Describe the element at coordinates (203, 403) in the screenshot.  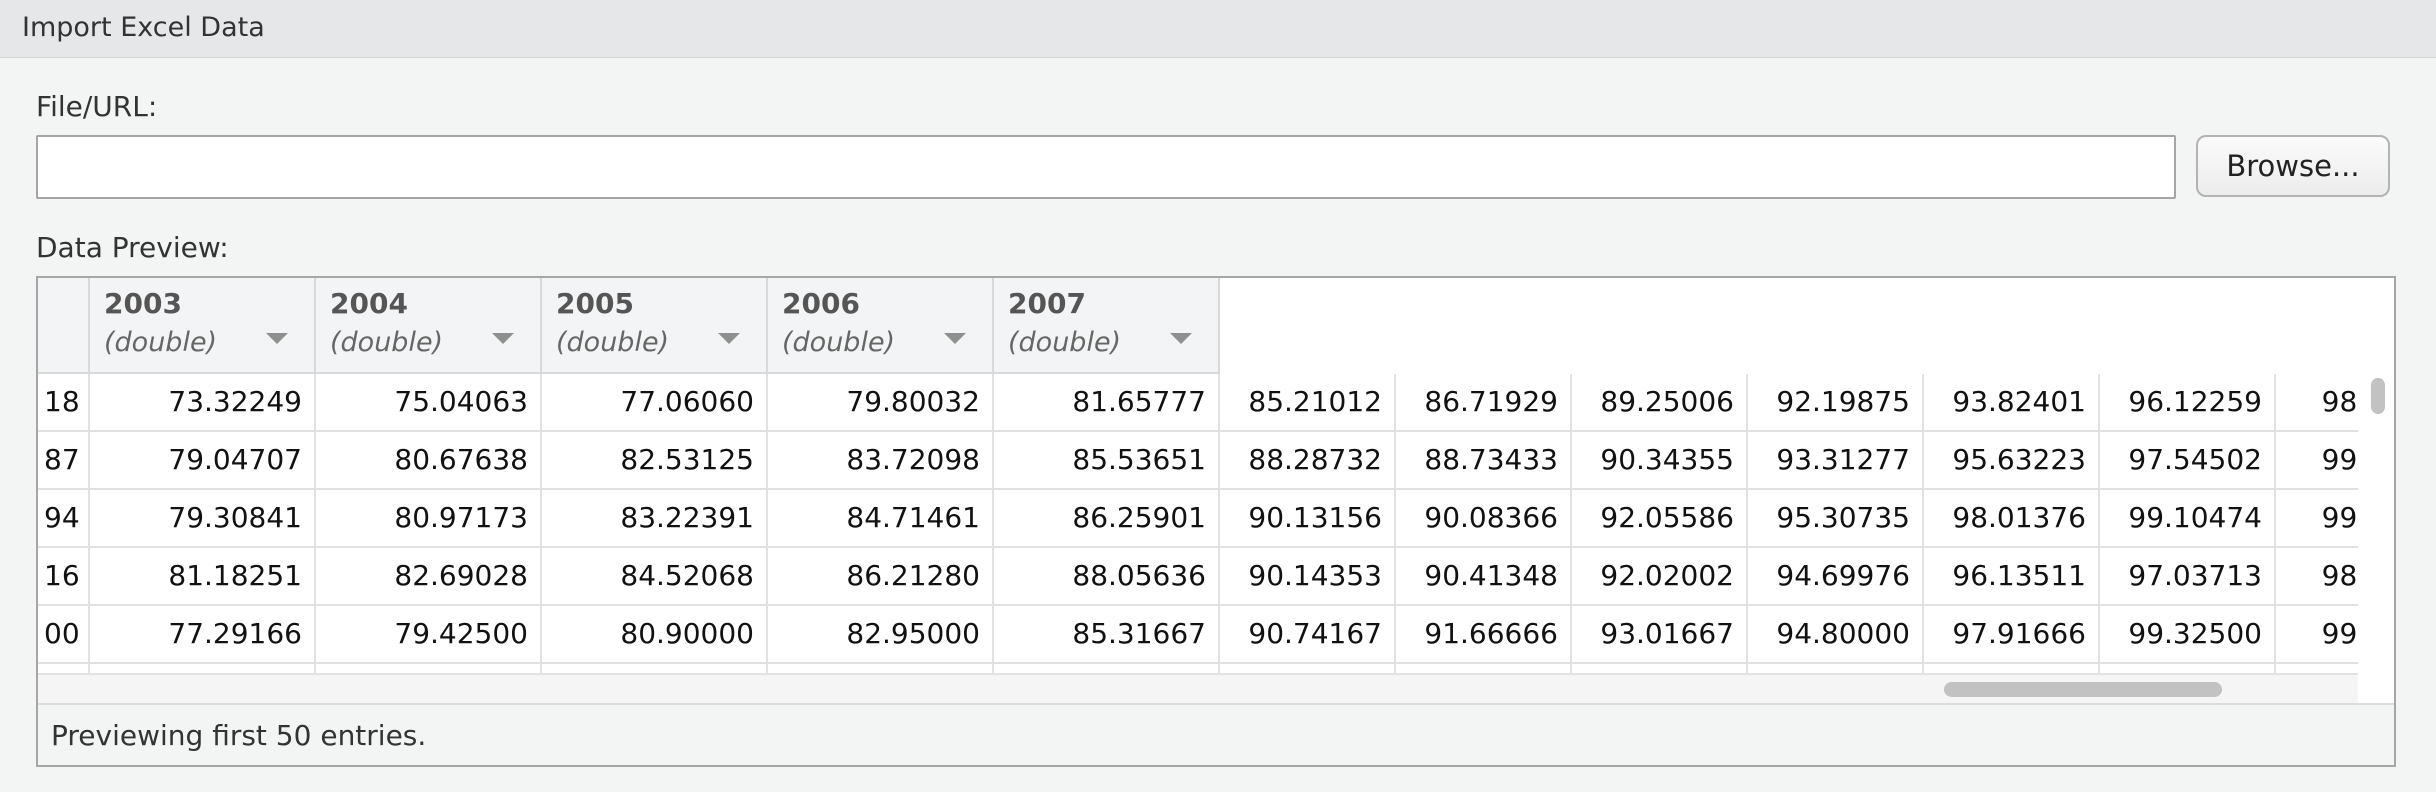
I see `table-cell: 73.32249` at that location.